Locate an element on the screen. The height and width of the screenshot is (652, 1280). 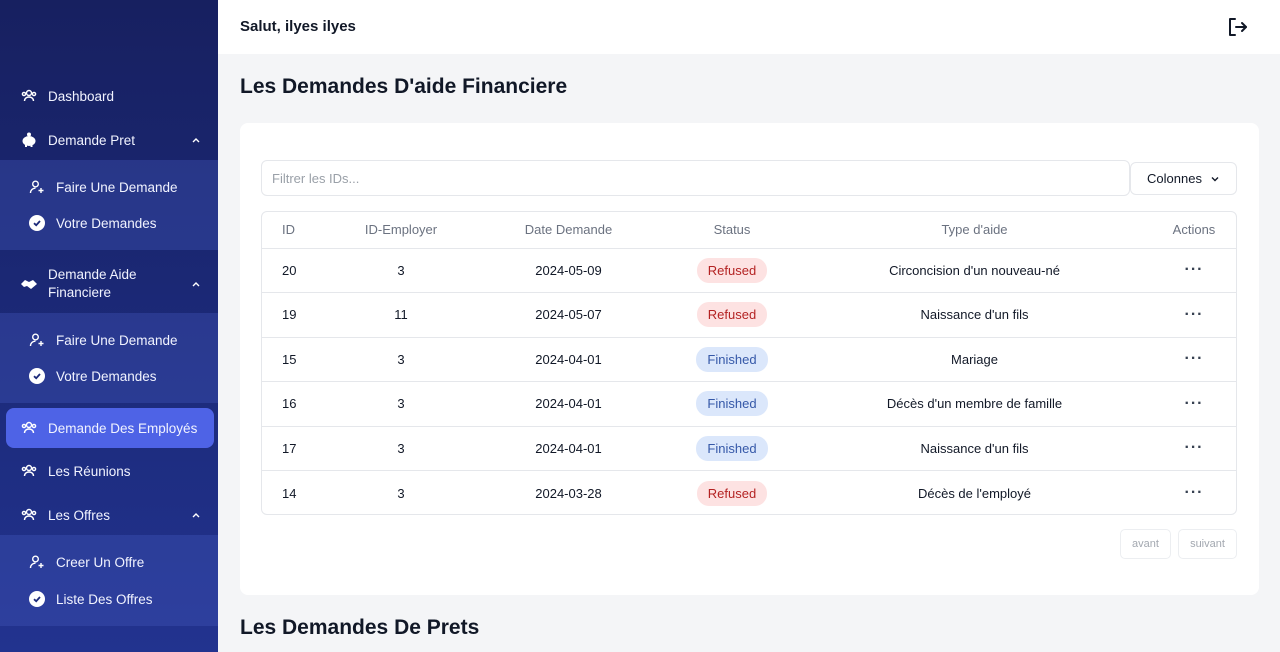
sidebar-item-demande-aide: Demande Aide Financiere is located at coordinates (109, 284).